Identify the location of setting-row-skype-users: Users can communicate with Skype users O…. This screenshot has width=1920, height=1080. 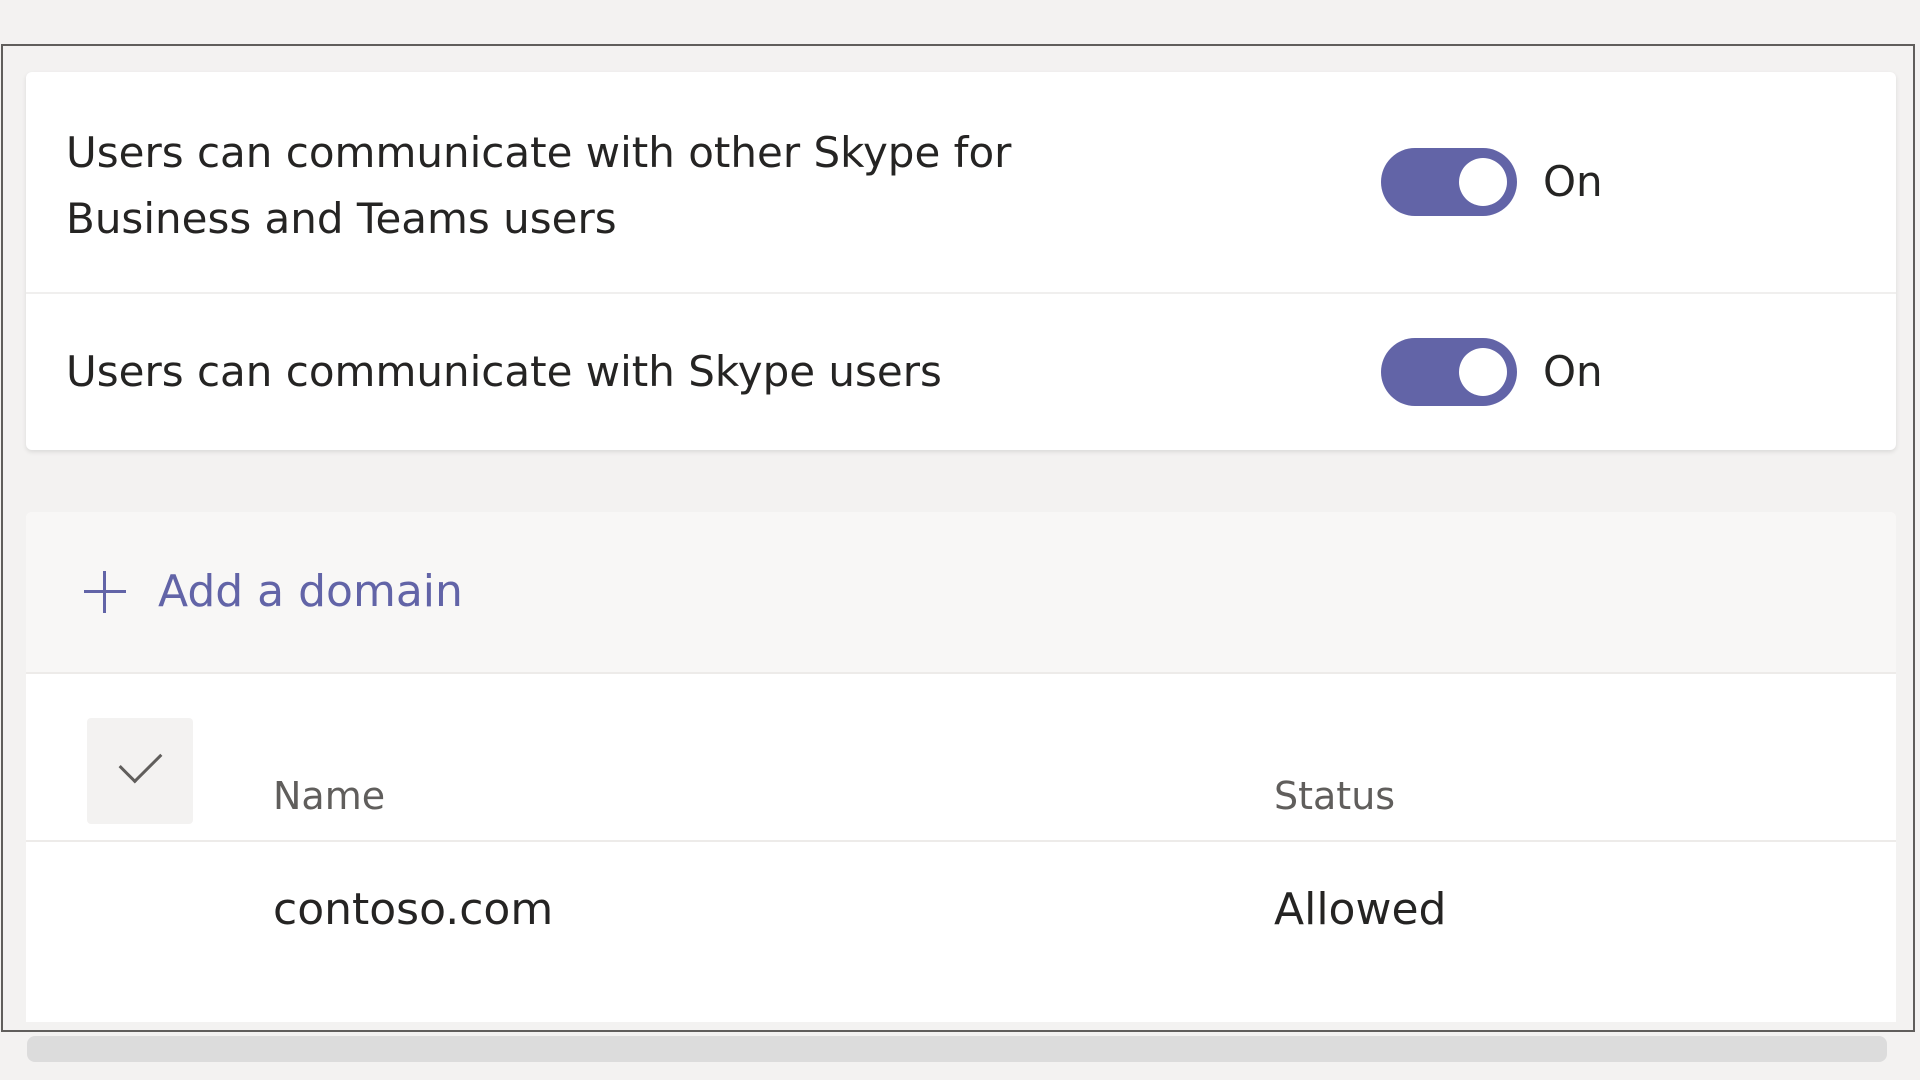
(961, 372).